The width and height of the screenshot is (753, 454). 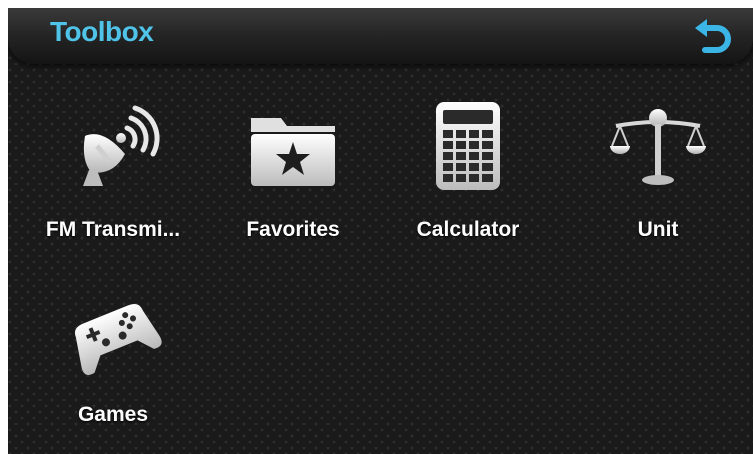 What do you see at coordinates (468, 148) in the screenshot?
I see `calculator-icon` at bounding box center [468, 148].